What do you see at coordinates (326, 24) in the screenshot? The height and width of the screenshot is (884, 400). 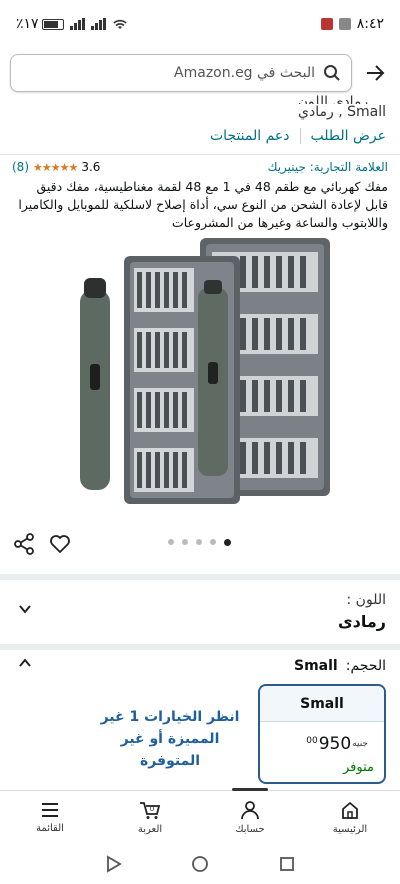 I see `notification-icon` at bounding box center [326, 24].